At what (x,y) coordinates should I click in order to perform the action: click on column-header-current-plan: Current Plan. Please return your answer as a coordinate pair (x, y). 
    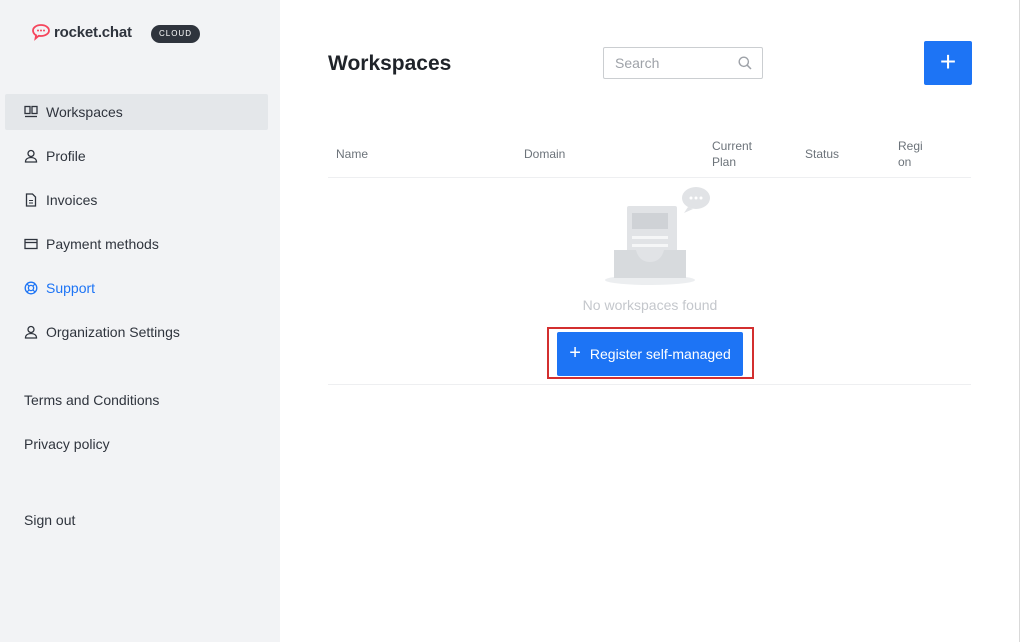
    Looking at the image, I should click on (737, 154).